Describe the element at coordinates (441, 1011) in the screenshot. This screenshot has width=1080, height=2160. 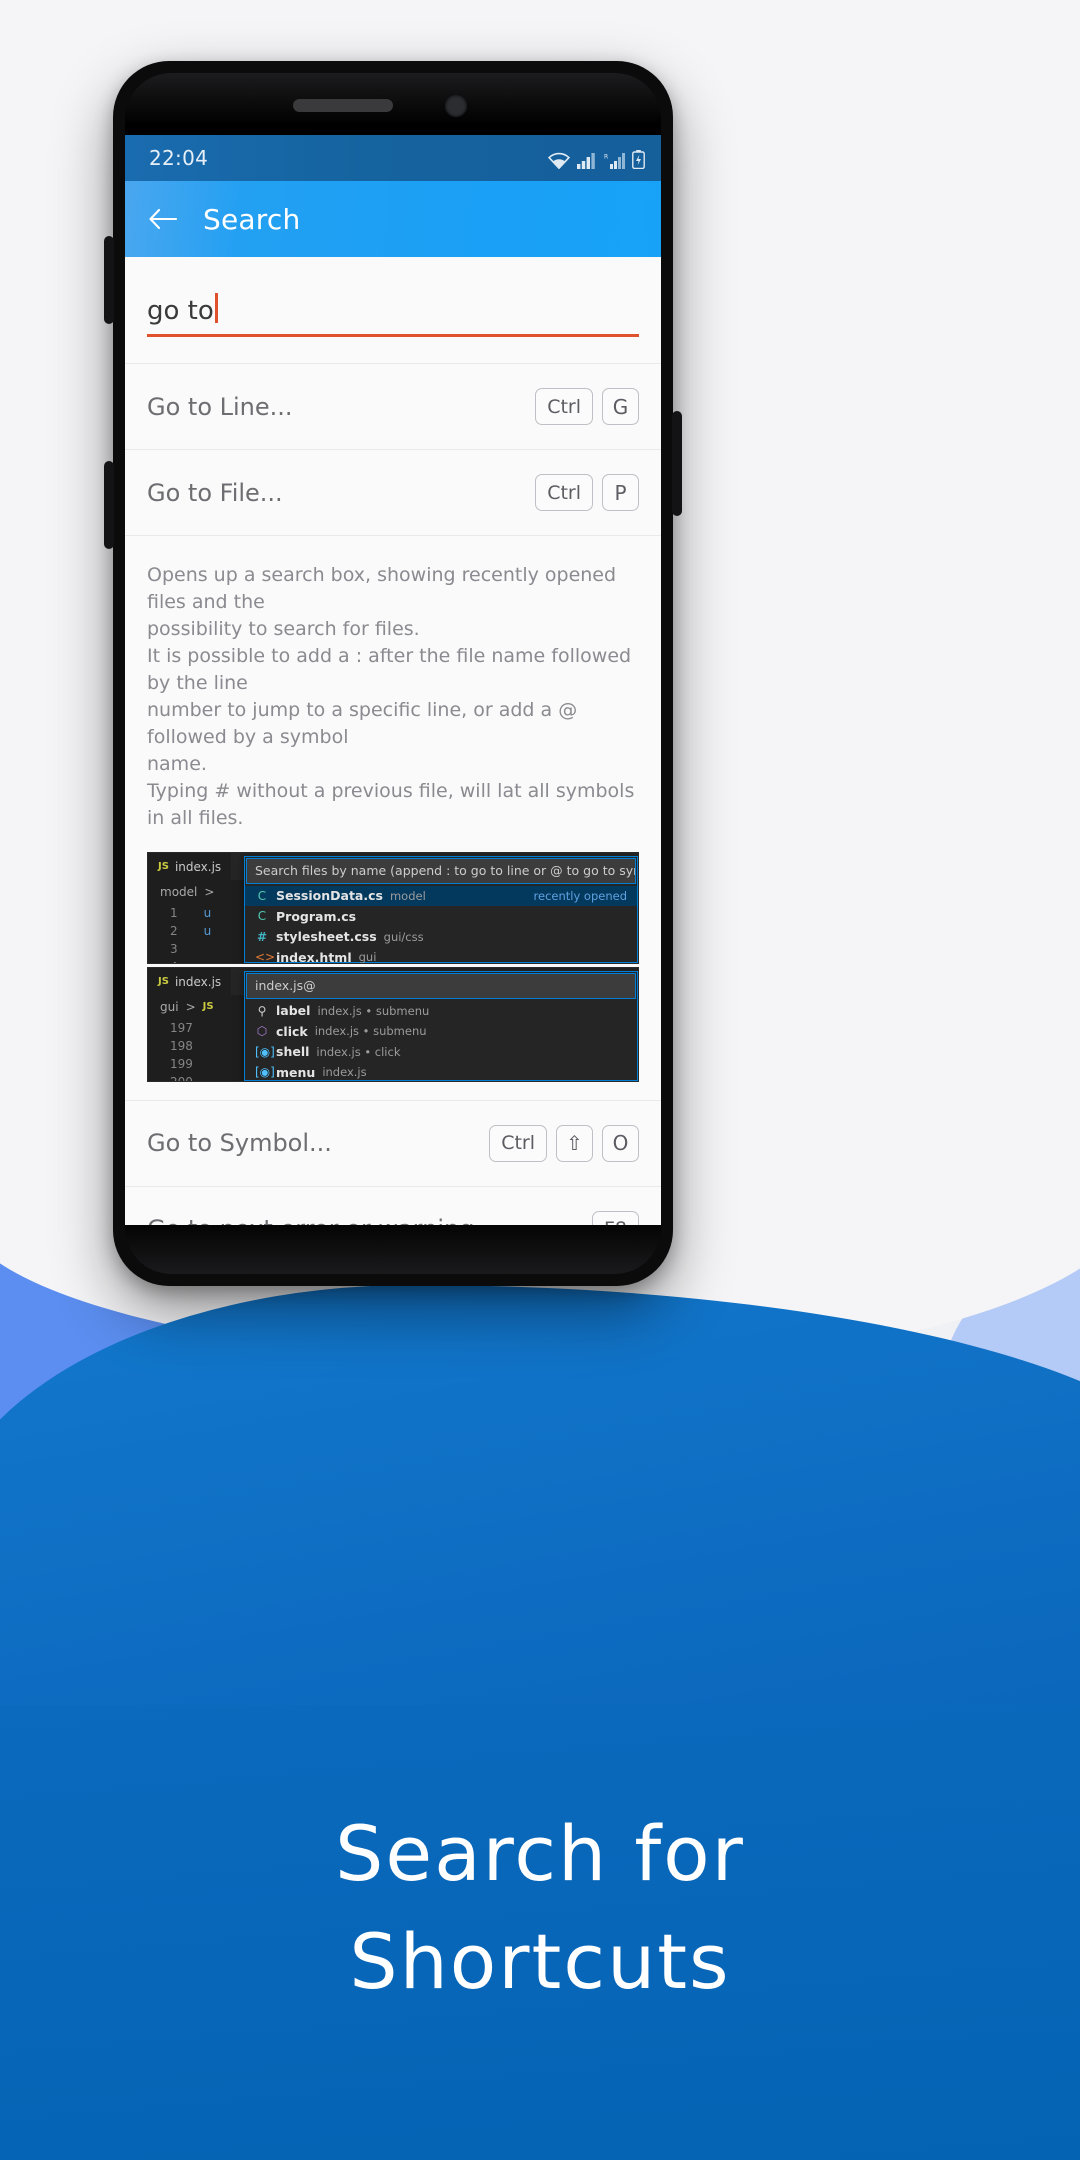
I see `quick-open-item: ⚲ label index.js • submenu` at that location.